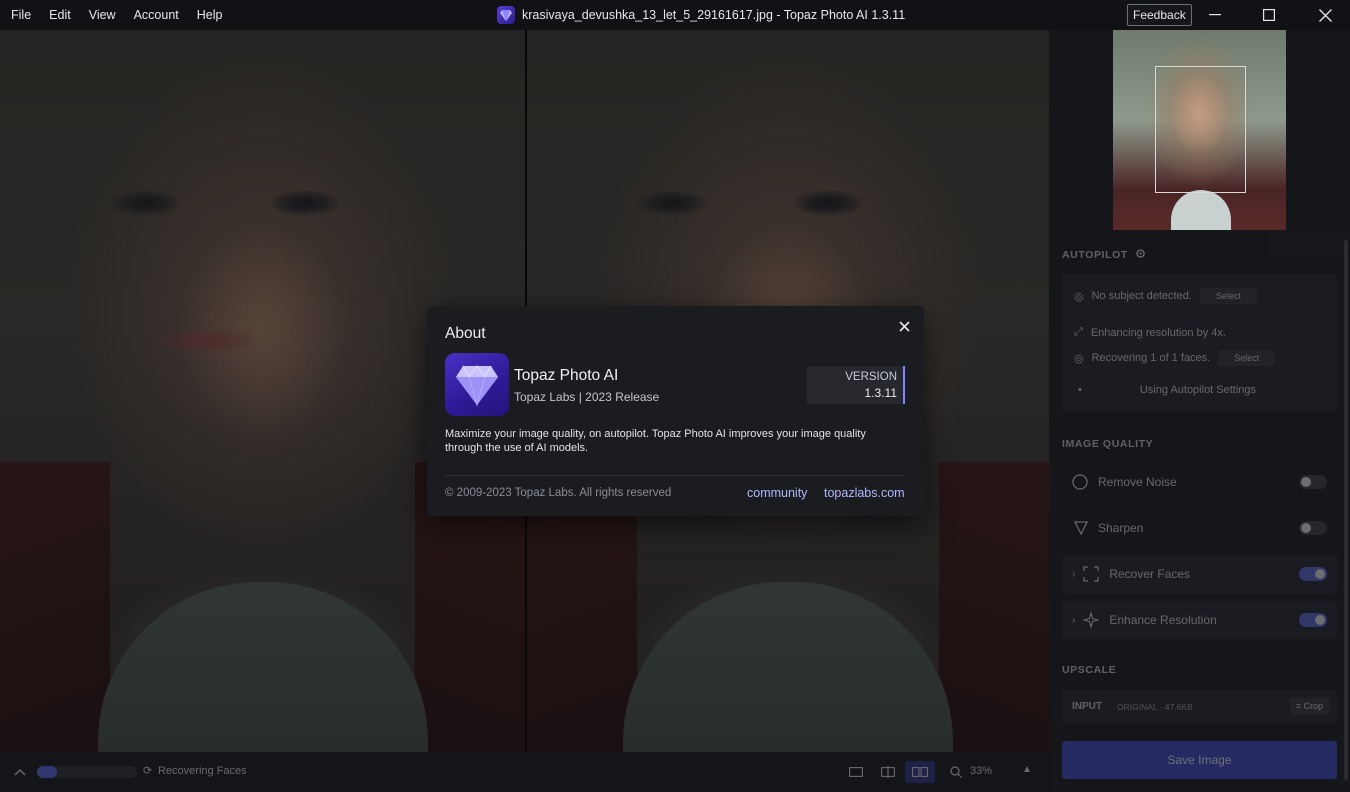 Image resolution: width=1350 pixels, height=792 pixels. I want to click on sparkle-icon, so click(1091, 620).